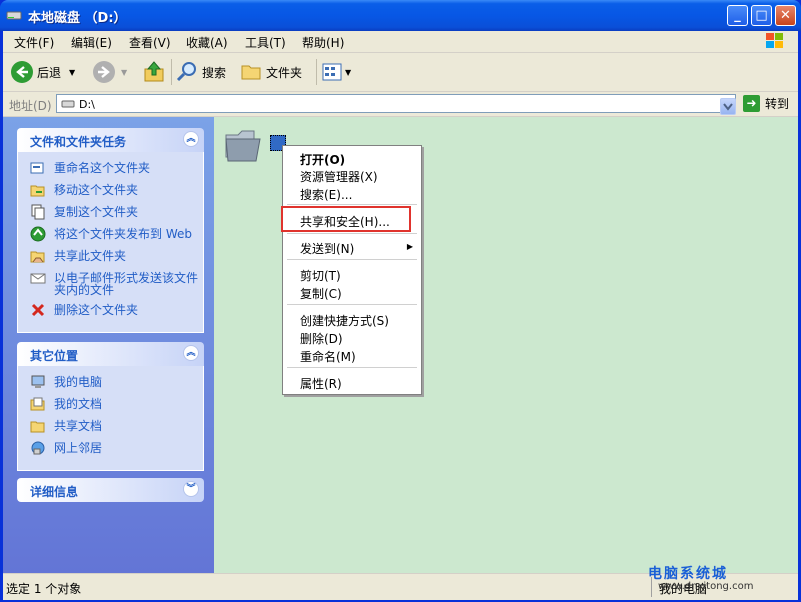 The image size is (801, 602). What do you see at coordinates (110, 354) in the screenshot?
I see `panel-header: 其它位置 ︽` at bounding box center [110, 354].